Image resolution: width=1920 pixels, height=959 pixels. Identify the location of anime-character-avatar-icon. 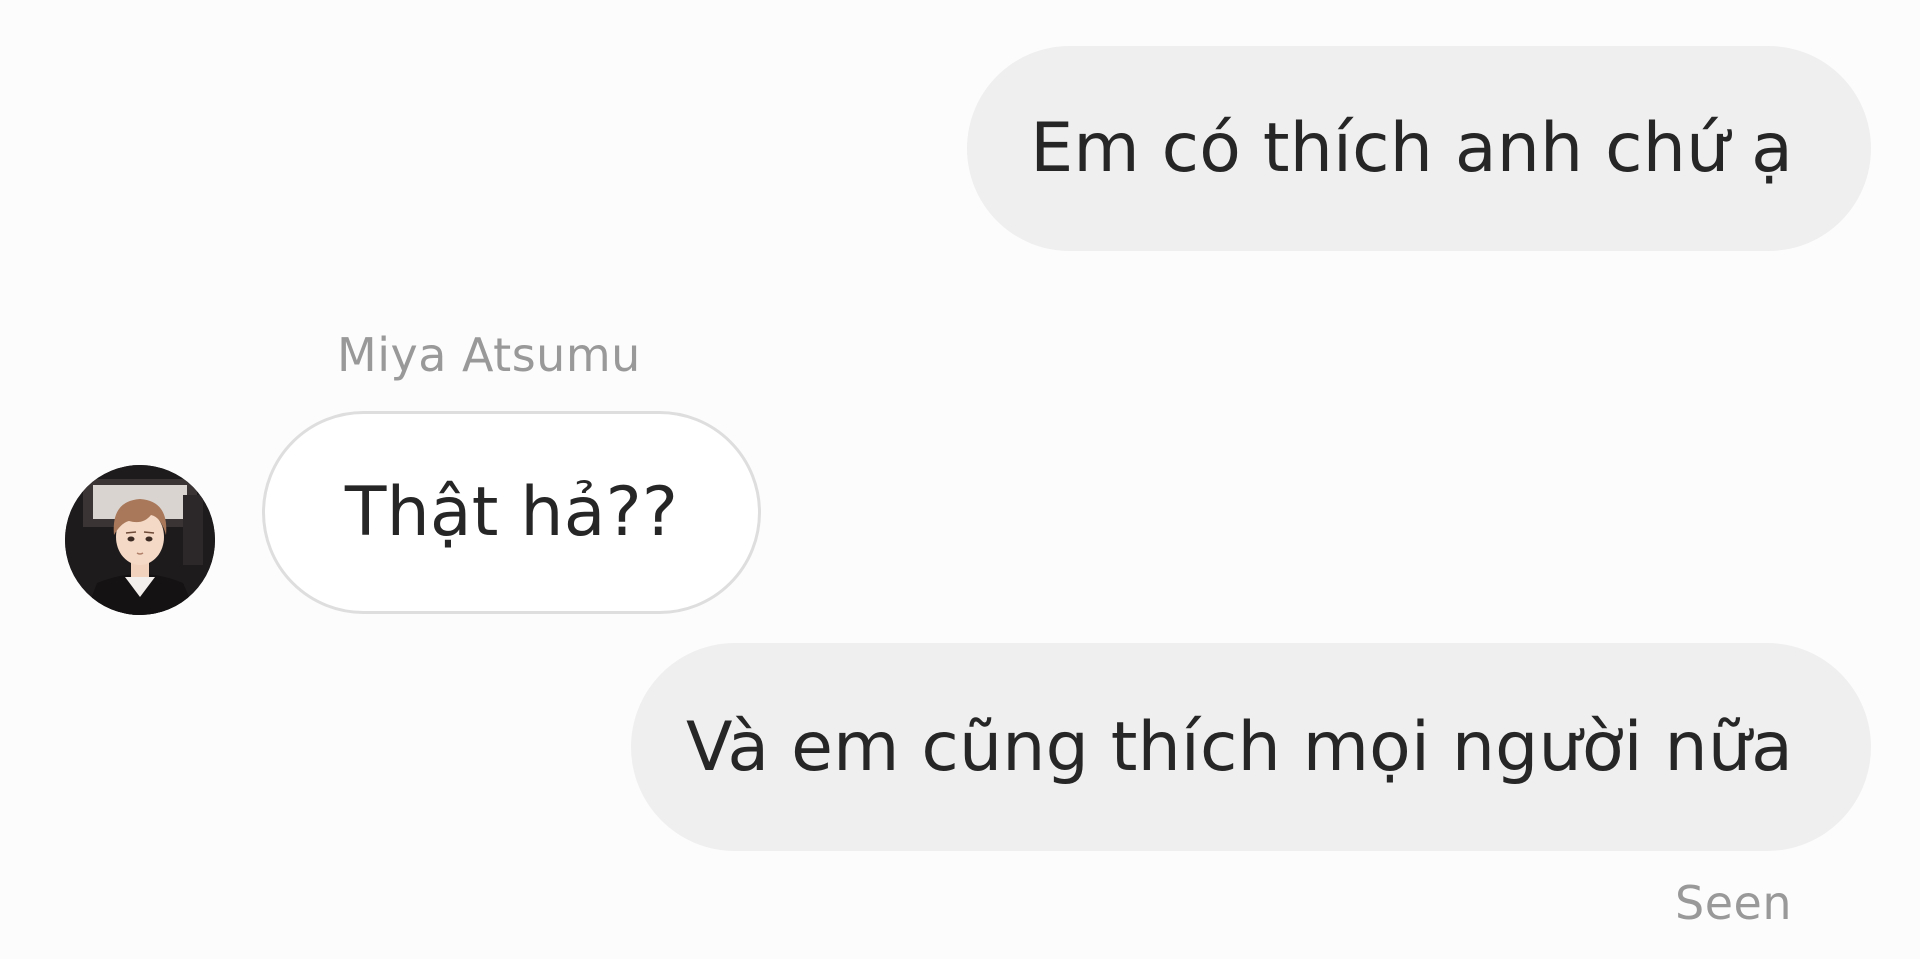
(140, 540).